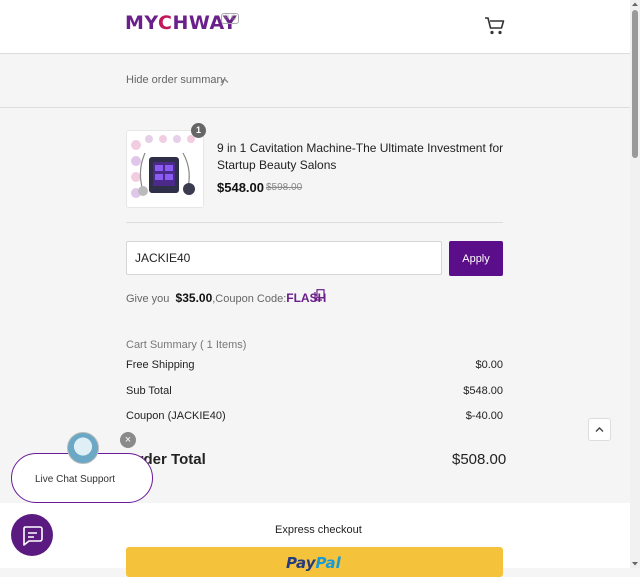 This screenshot has height=577, width=640. Describe the element at coordinates (230, 18) in the screenshot. I see `logo-trademark: ® ©` at that location.